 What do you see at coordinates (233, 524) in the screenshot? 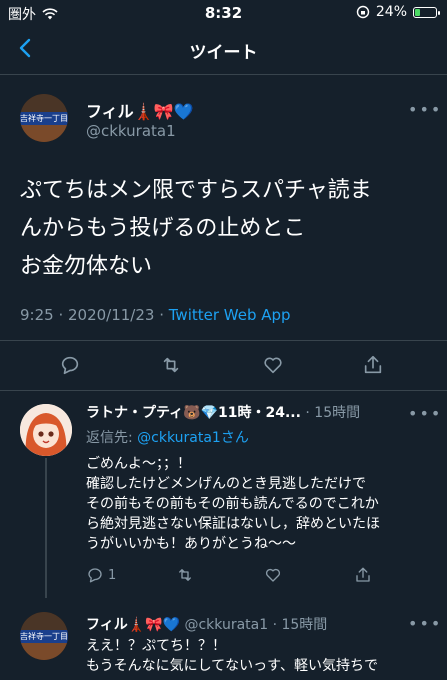
I see `reply-text-line: ら絶対見逃さない保証はないし，辞めといたほ` at bounding box center [233, 524].